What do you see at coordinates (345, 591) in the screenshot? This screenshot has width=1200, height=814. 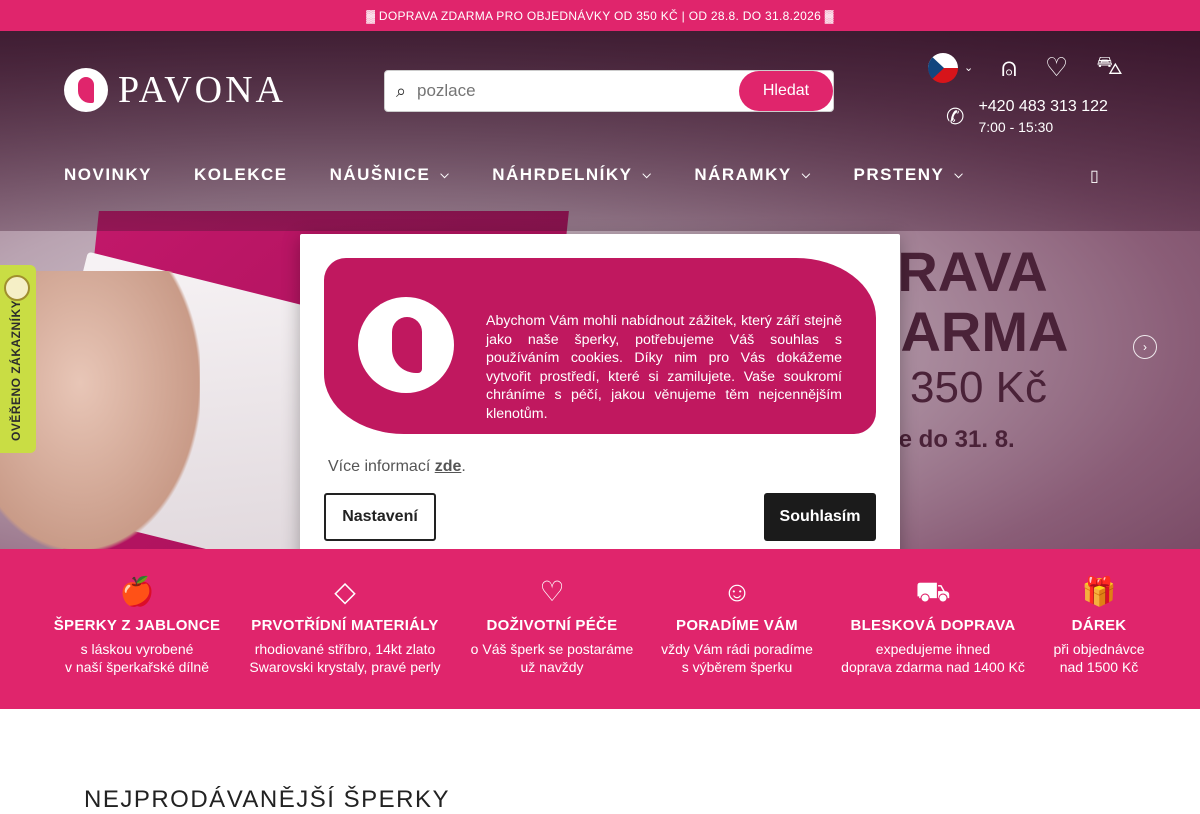 I see `diamond-icon: ◇` at bounding box center [345, 591].